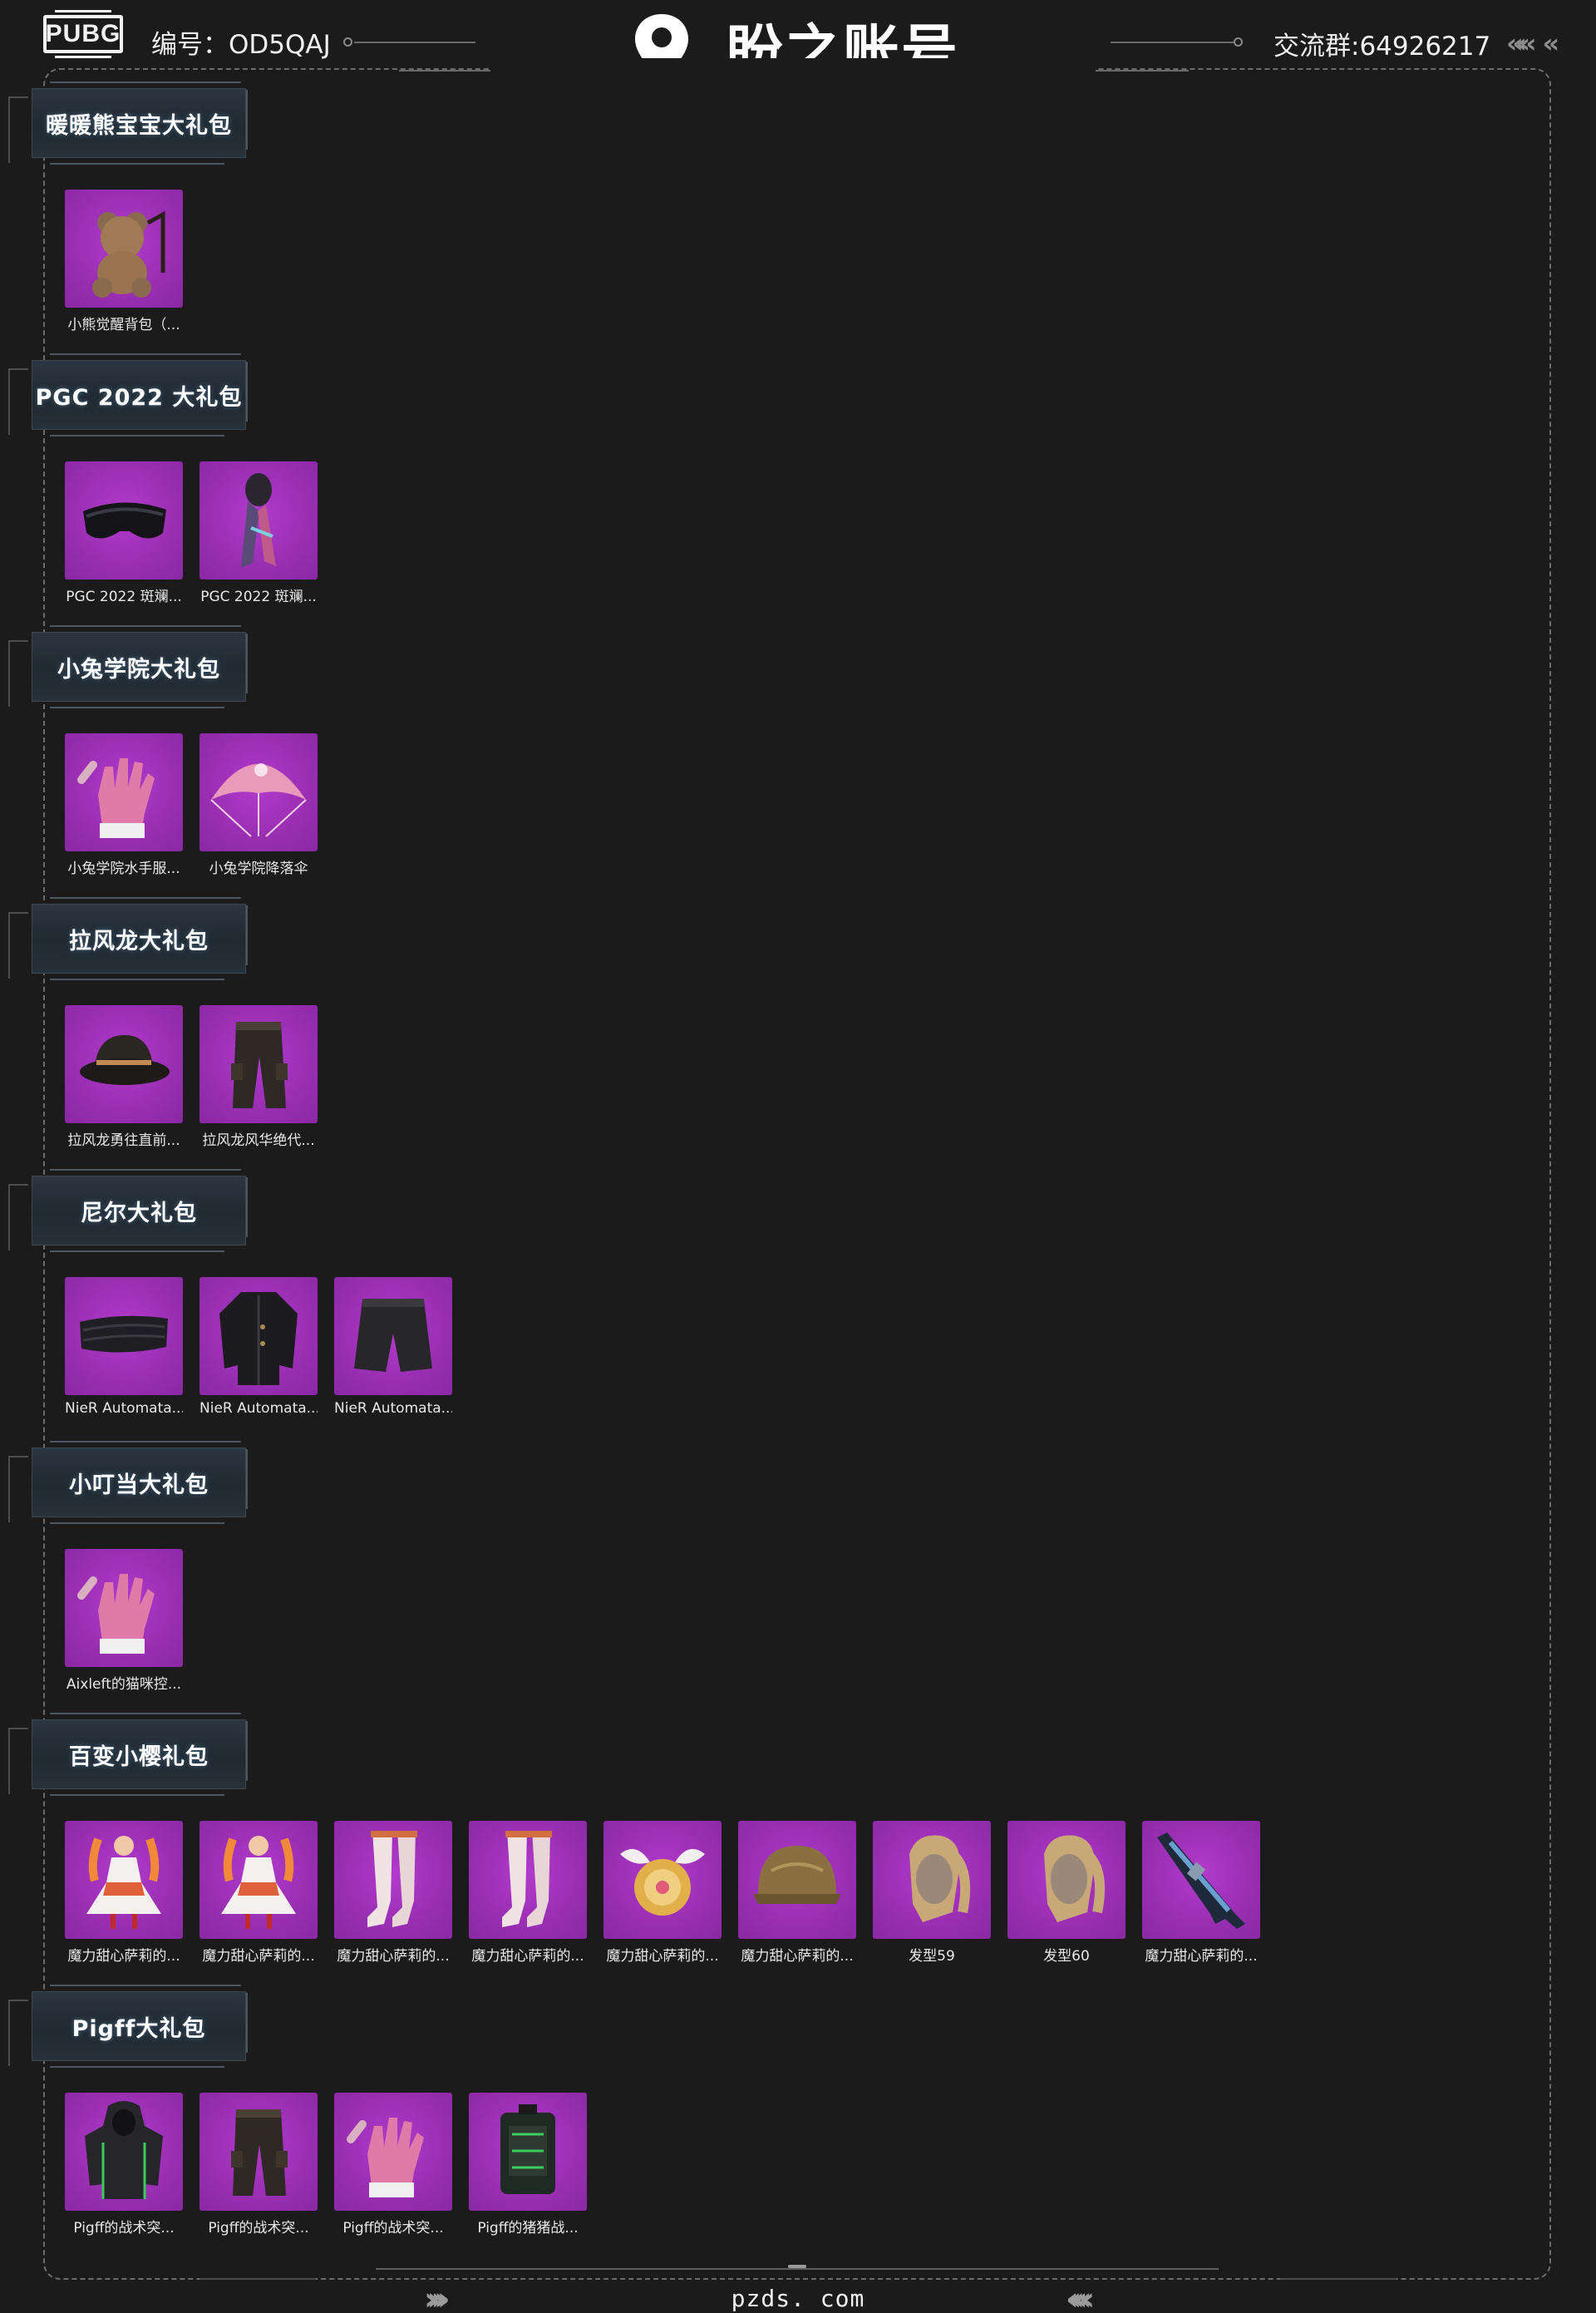 This screenshot has width=1596, height=2313. What do you see at coordinates (258, 2279) in the screenshot?
I see `footer-divider-left-short` at bounding box center [258, 2279].